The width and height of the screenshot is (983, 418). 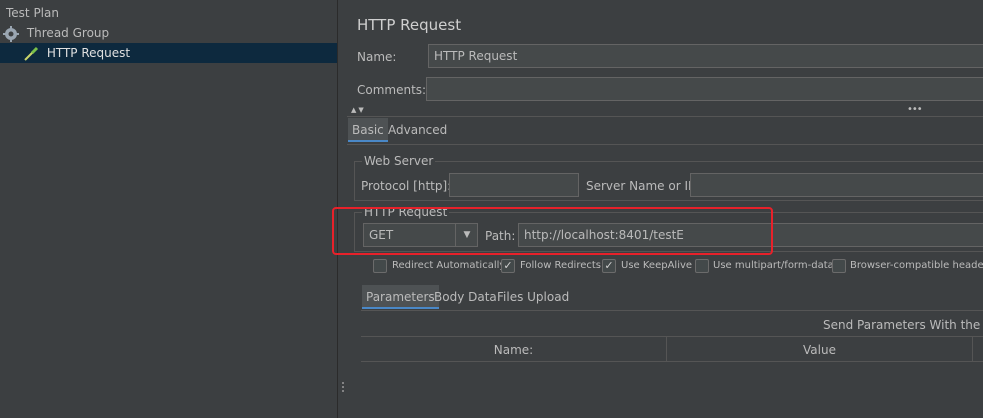 I want to click on use-keepalive-label: Use KeepAlive, so click(x=657, y=265).